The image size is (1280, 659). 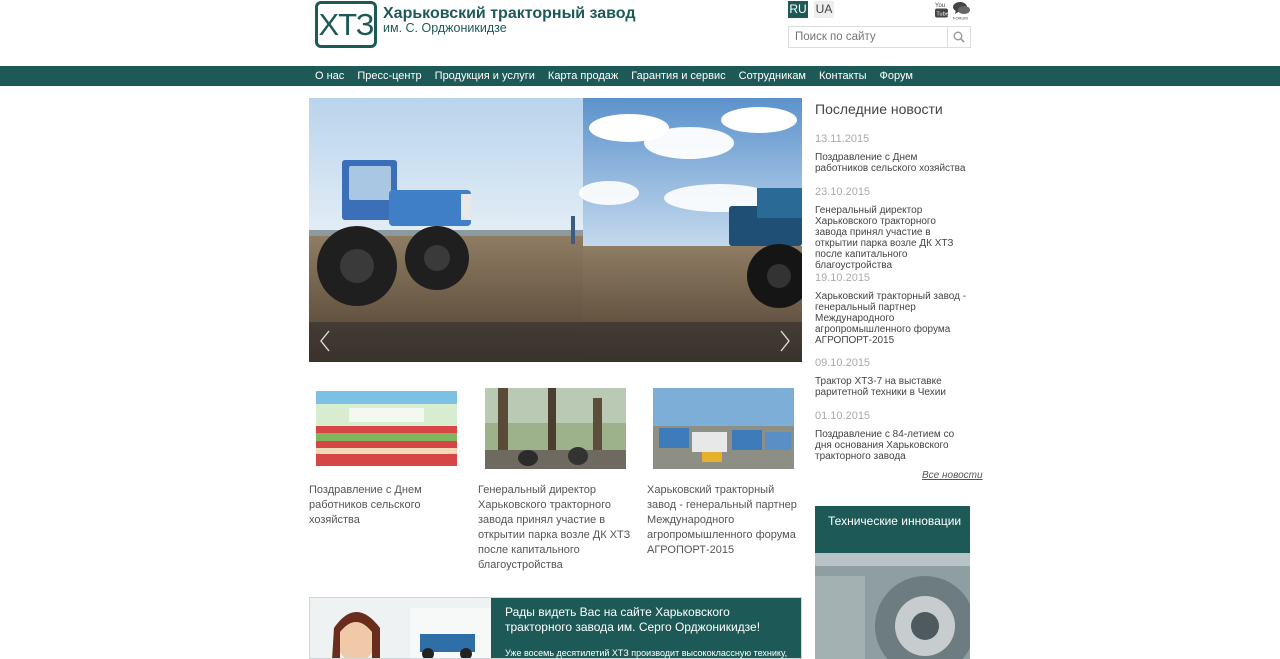 I want to click on site-logo: ХТЗ, so click(x=346, y=24).